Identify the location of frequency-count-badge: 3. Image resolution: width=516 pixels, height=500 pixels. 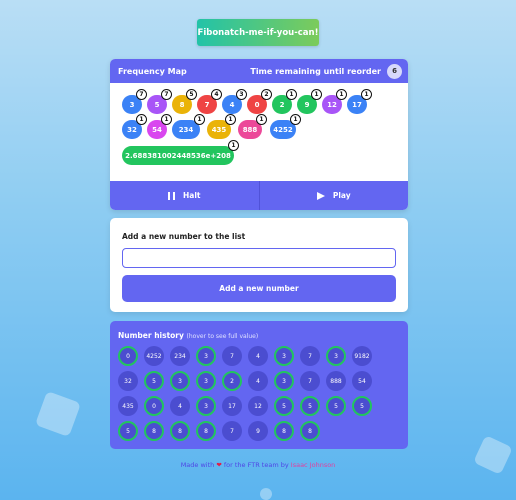
(241, 94).